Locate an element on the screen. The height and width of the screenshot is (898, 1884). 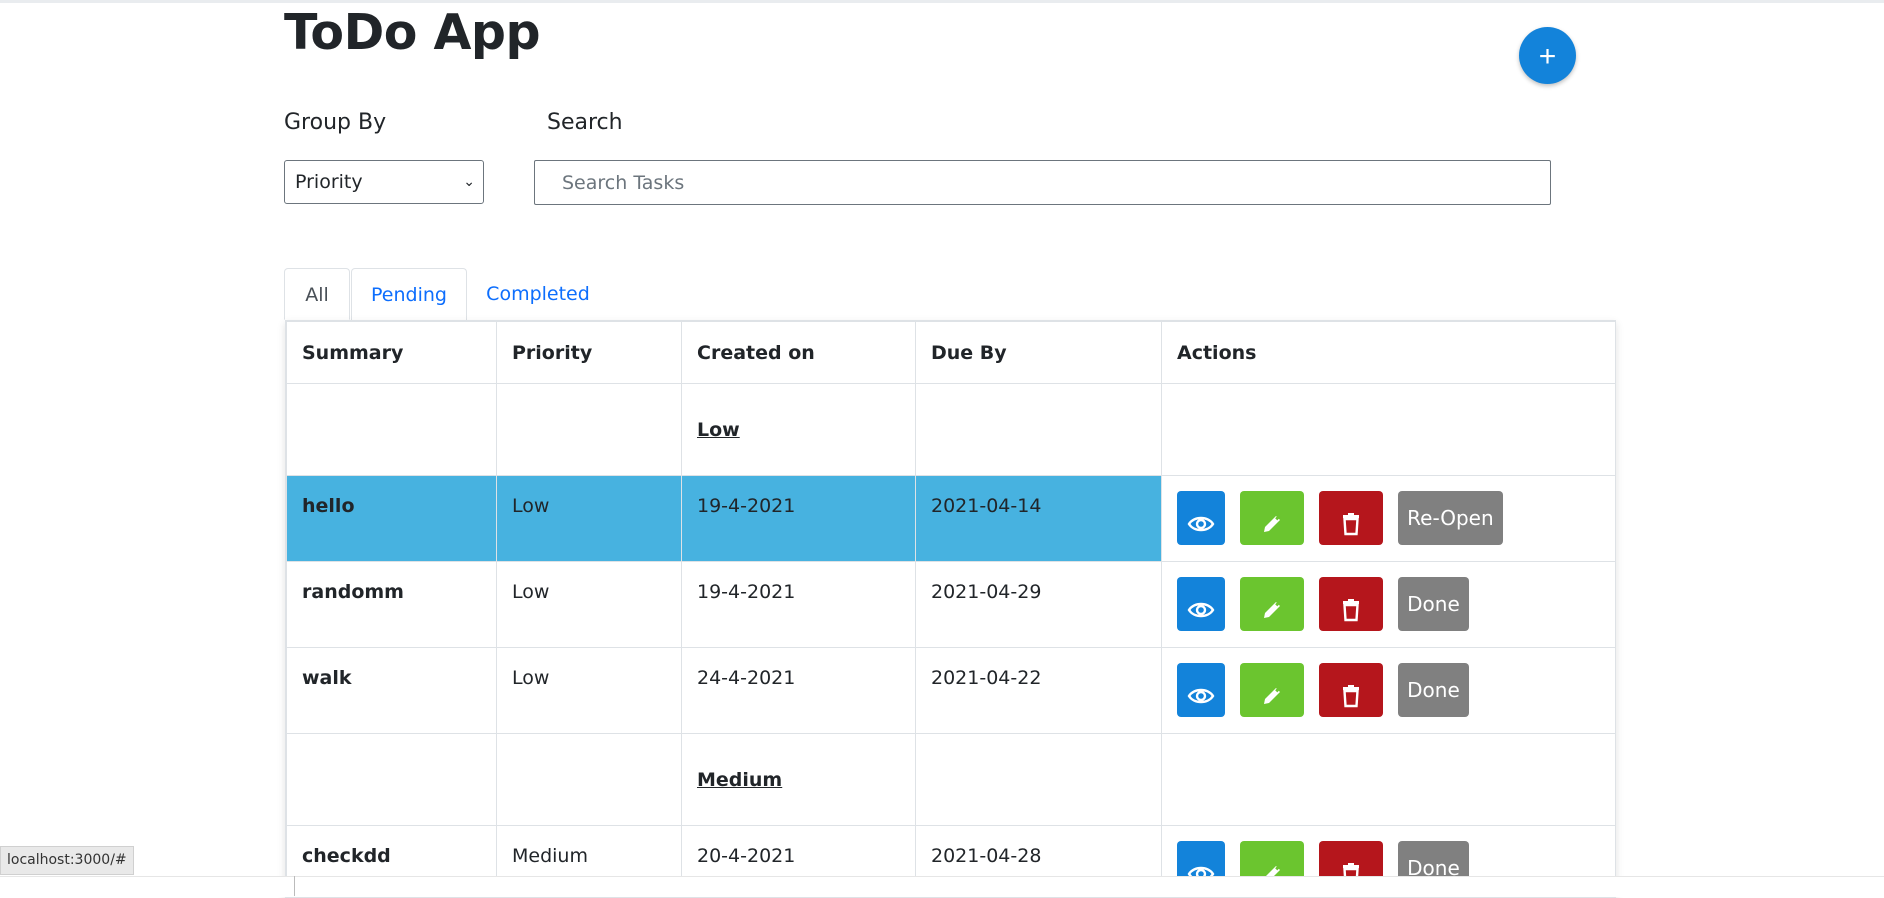
tab-pending: Pending is located at coordinates (409, 294).